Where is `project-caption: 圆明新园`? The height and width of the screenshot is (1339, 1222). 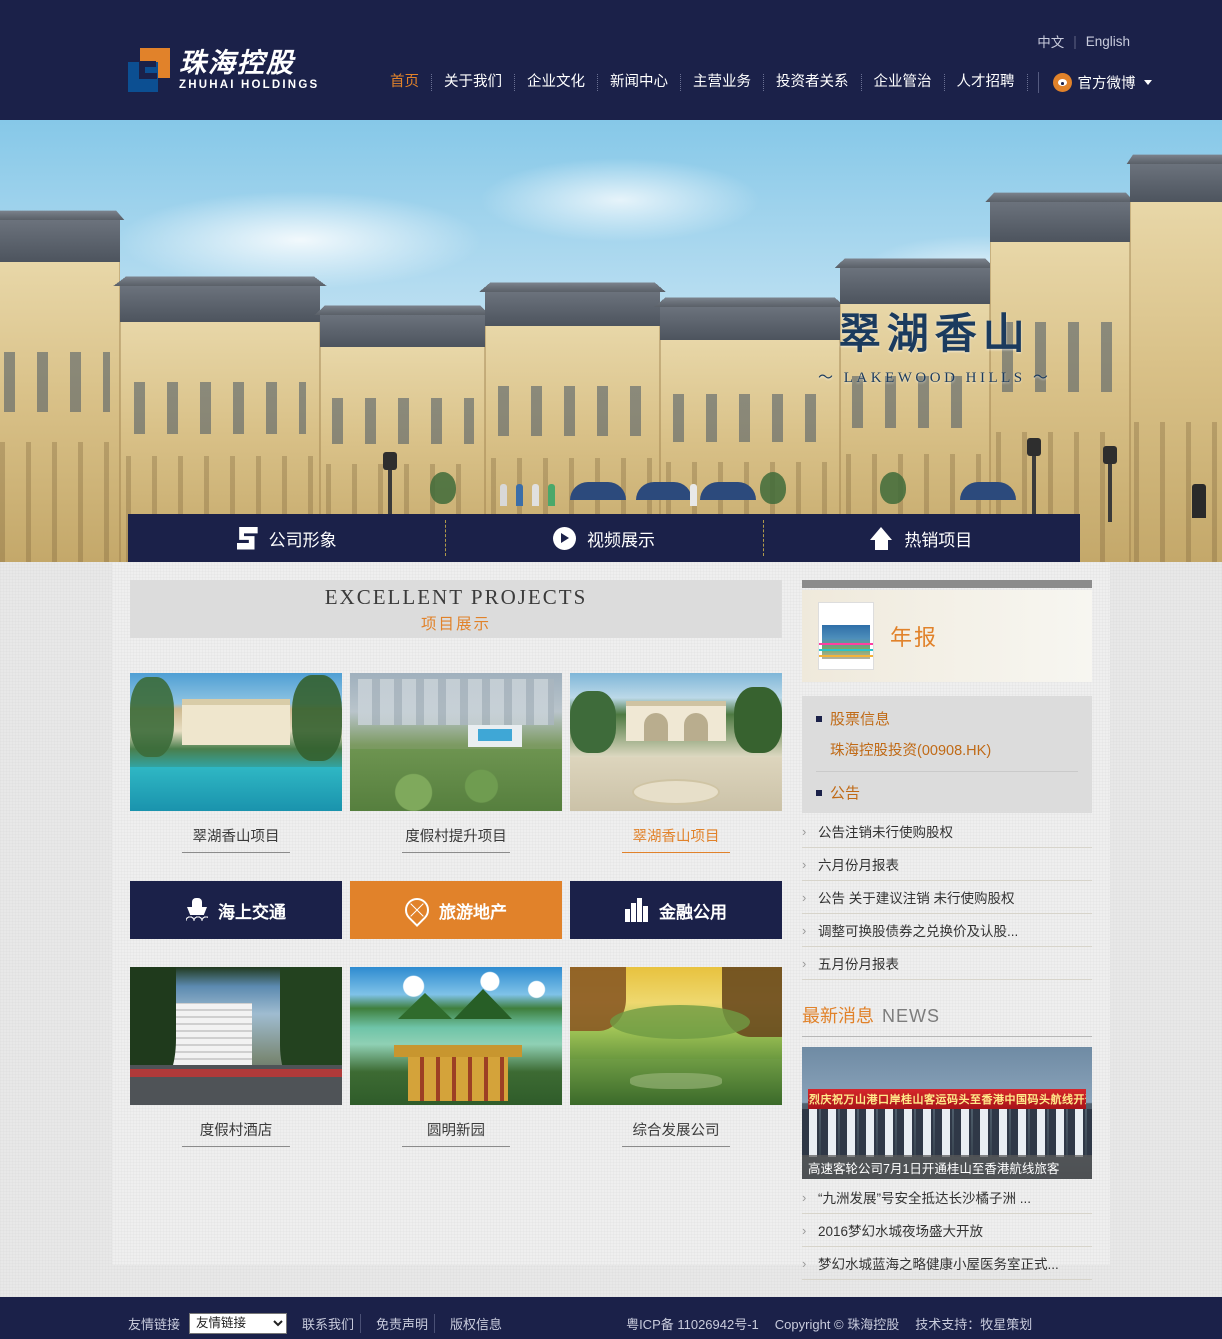
project-caption: 圆明新园 is located at coordinates (456, 1133).